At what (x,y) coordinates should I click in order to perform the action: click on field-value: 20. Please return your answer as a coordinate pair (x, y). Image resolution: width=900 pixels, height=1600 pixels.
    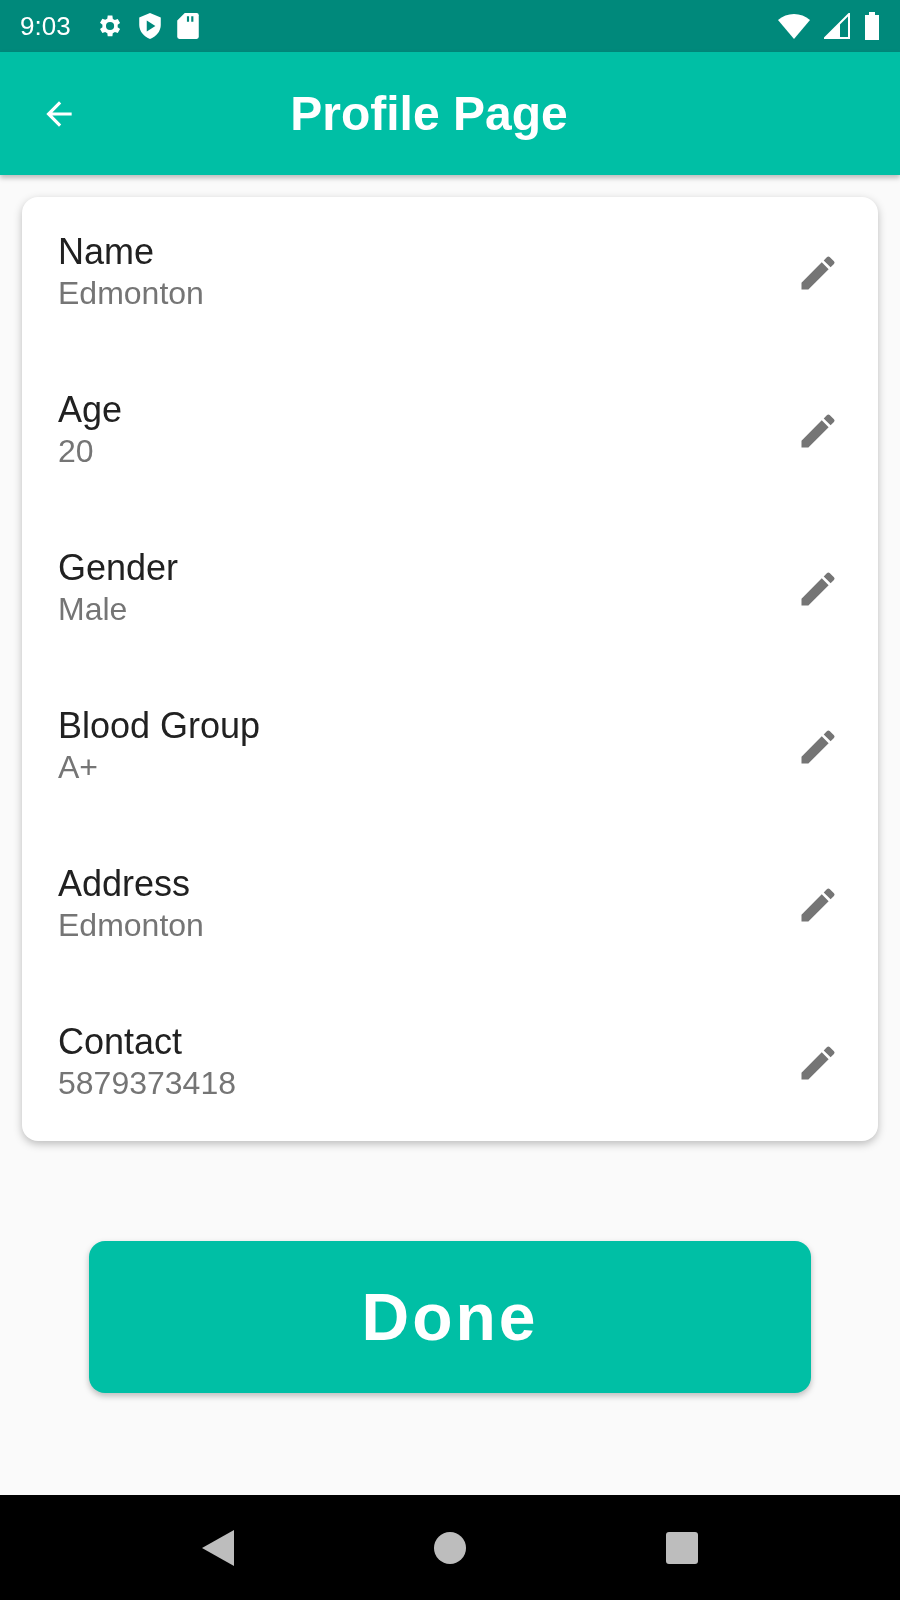
    Looking at the image, I should click on (76, 451).